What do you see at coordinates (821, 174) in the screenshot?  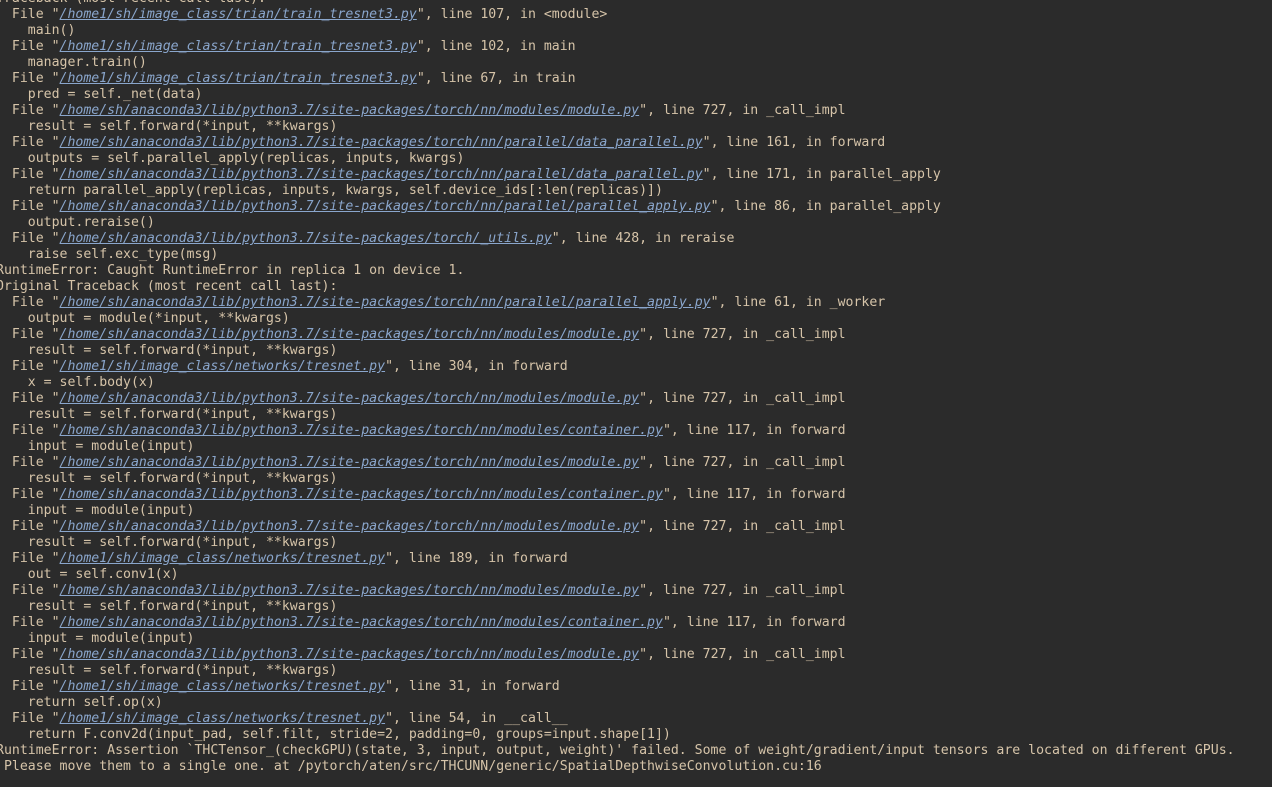 I see `line-suffix: ", line 171, in parallel_apply` at bounding box center [821, 174].